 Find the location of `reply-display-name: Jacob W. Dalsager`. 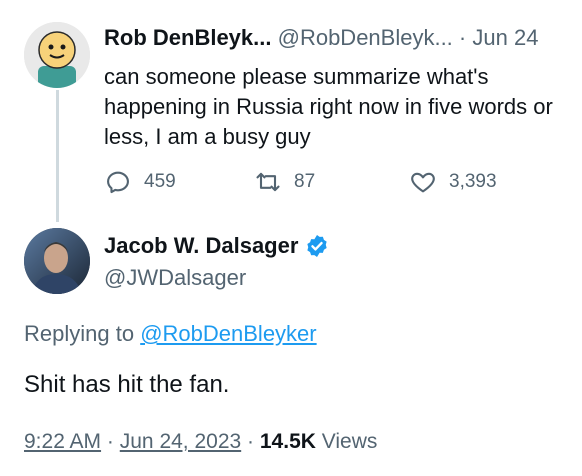

reply-display-name: Jacob W. Dalsager is located at coordinates (201, 246).